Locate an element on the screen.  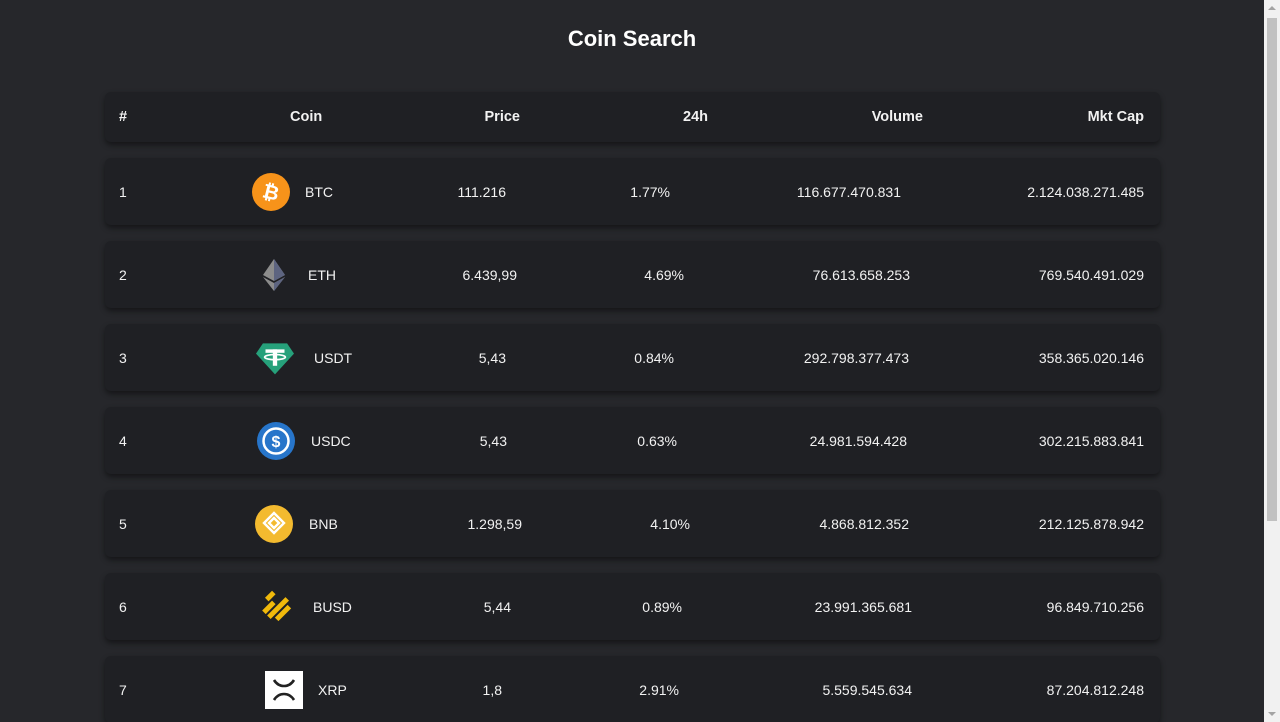
header-rank: # is located at coordinates (123, 117).